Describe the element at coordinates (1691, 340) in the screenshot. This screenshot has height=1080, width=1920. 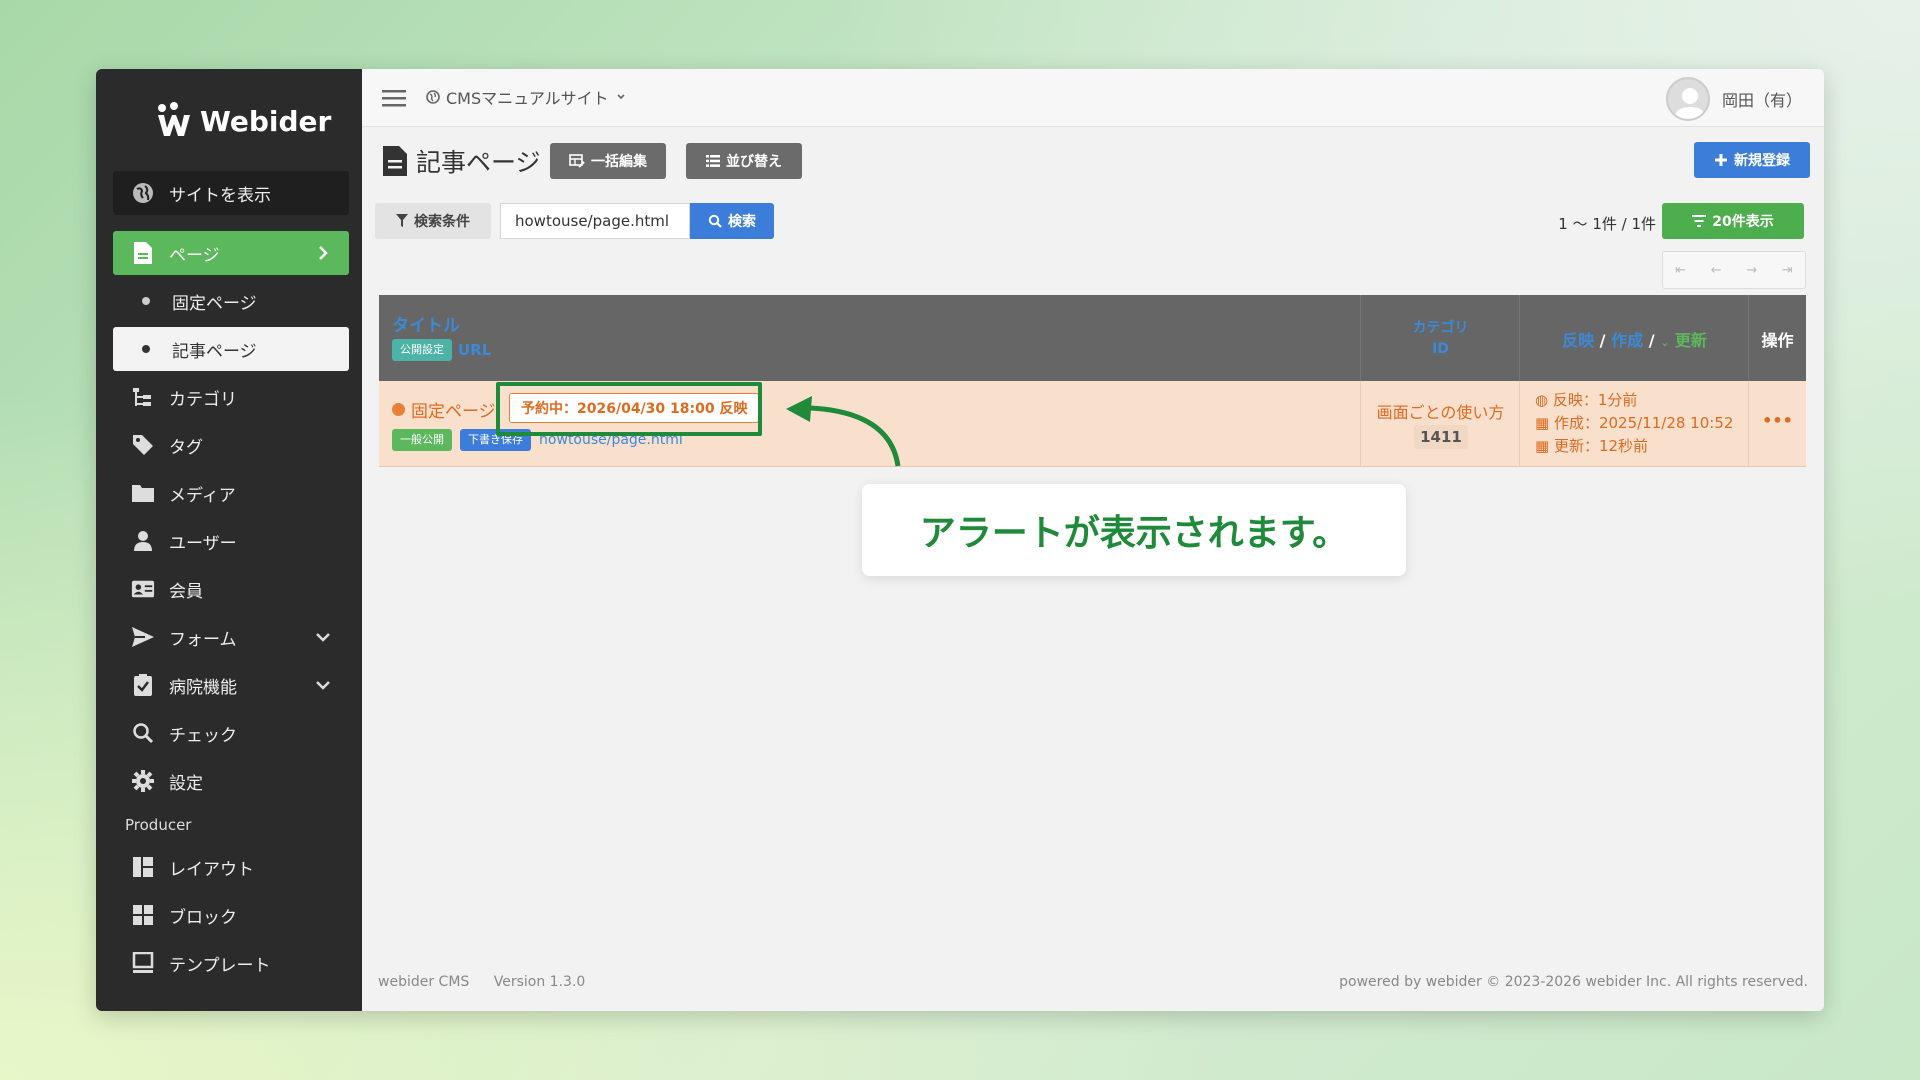
I see `header-updated: 更新` at that location.